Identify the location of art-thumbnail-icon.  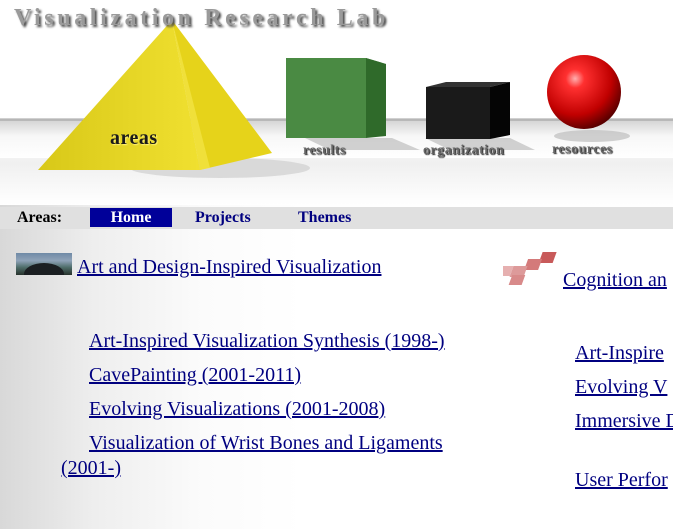
(44, 264).